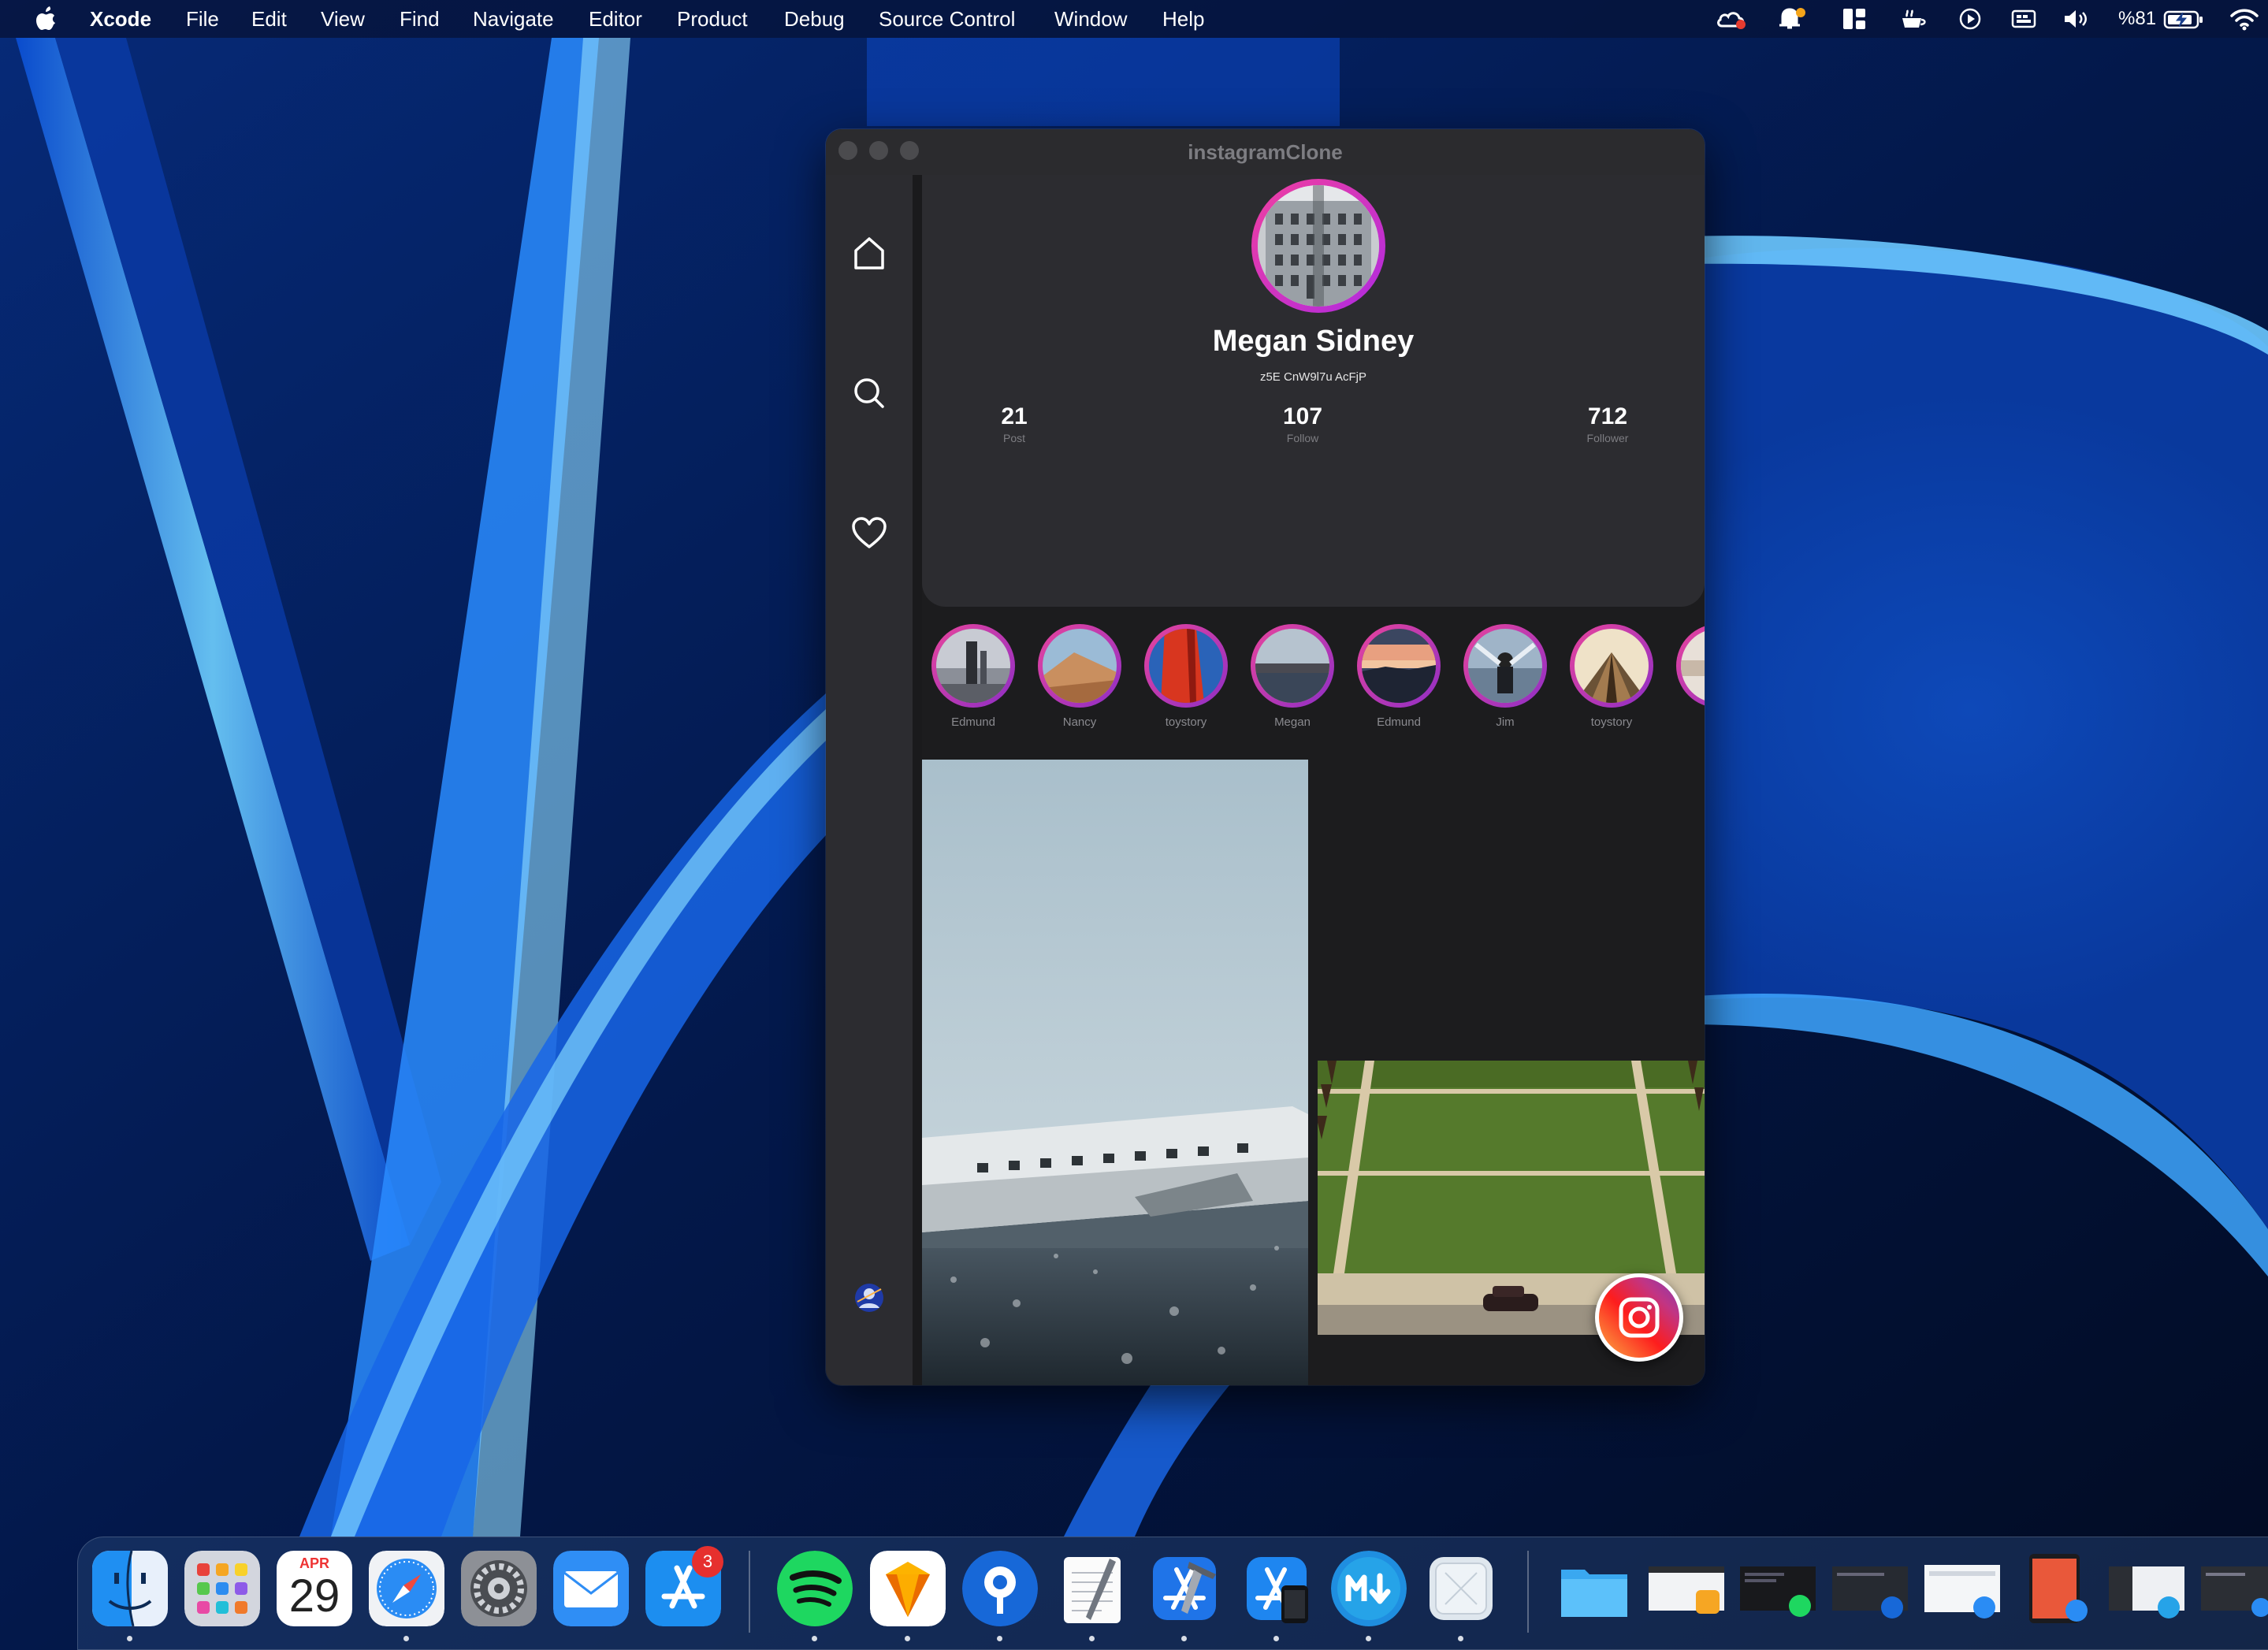 This screenshot has width=2268, height=1650. Describe the element at coordinates (1731, 19) in the screenshot. I see `creative-cloud-icon` at that location.